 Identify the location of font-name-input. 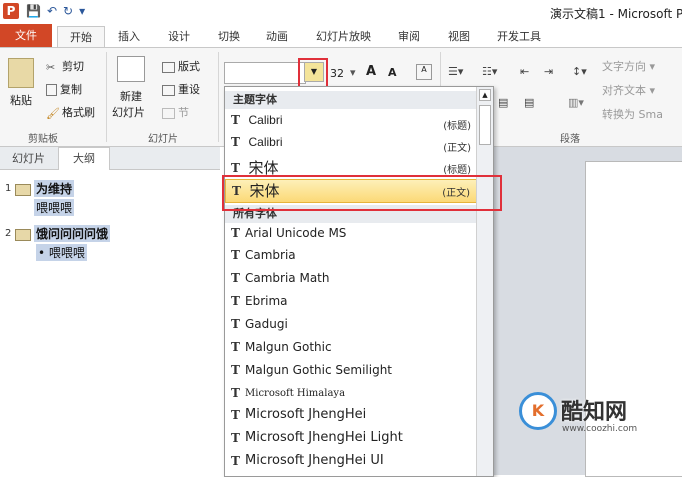
(265, 73).